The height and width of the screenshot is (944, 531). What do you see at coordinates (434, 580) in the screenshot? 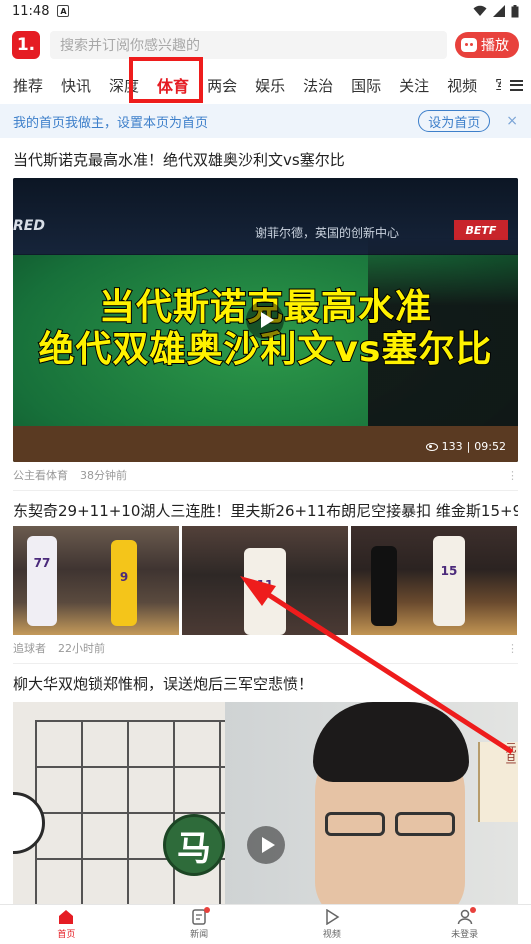
I see `thumbnail-image: 15` at bounding box center [434, 580].